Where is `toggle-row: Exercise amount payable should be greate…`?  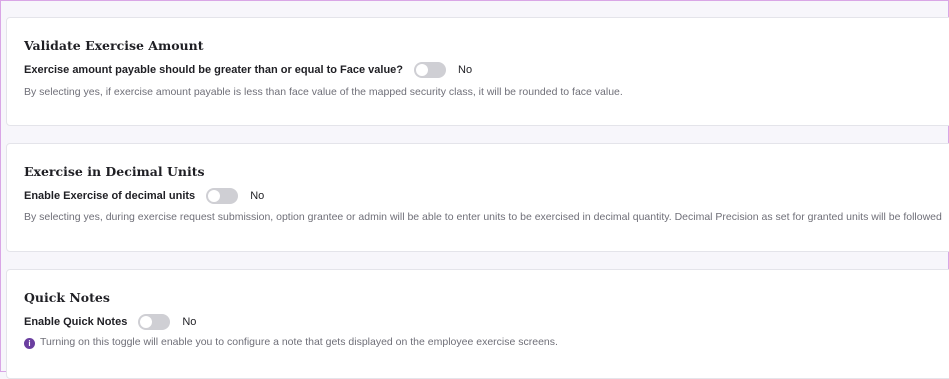 toggle-row: Exercise amount payable should be greate… is located at coordinates (248, 70).